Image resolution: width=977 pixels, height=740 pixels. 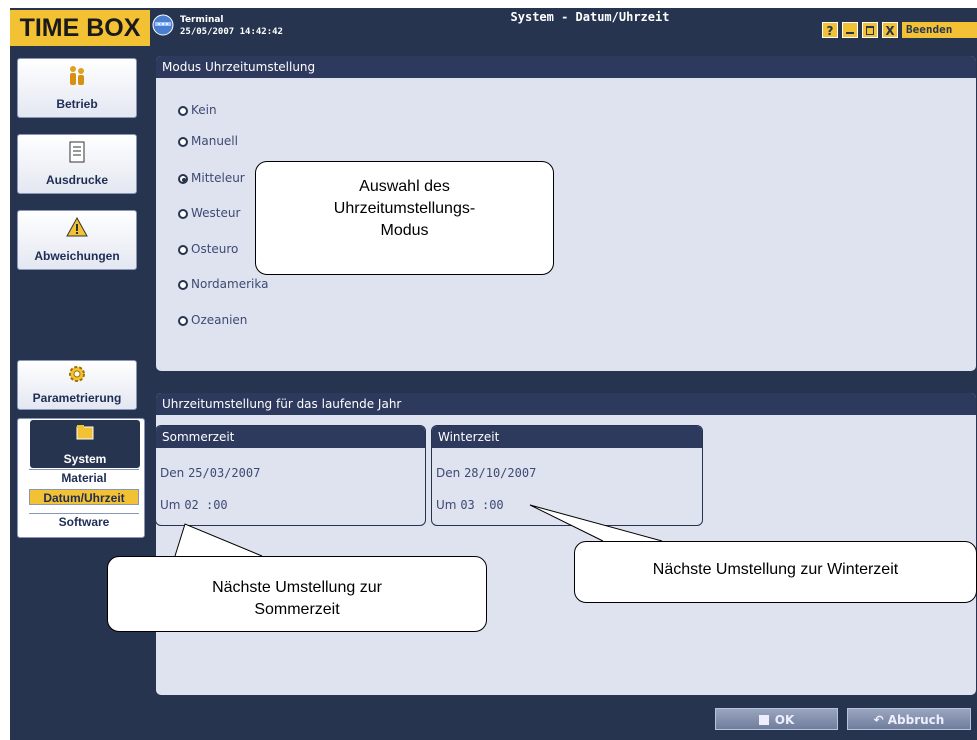 What do you see at coordinates (404, 230) in the screenshot?
I see `callout-line: Modus` at bounding box center [404, 230].